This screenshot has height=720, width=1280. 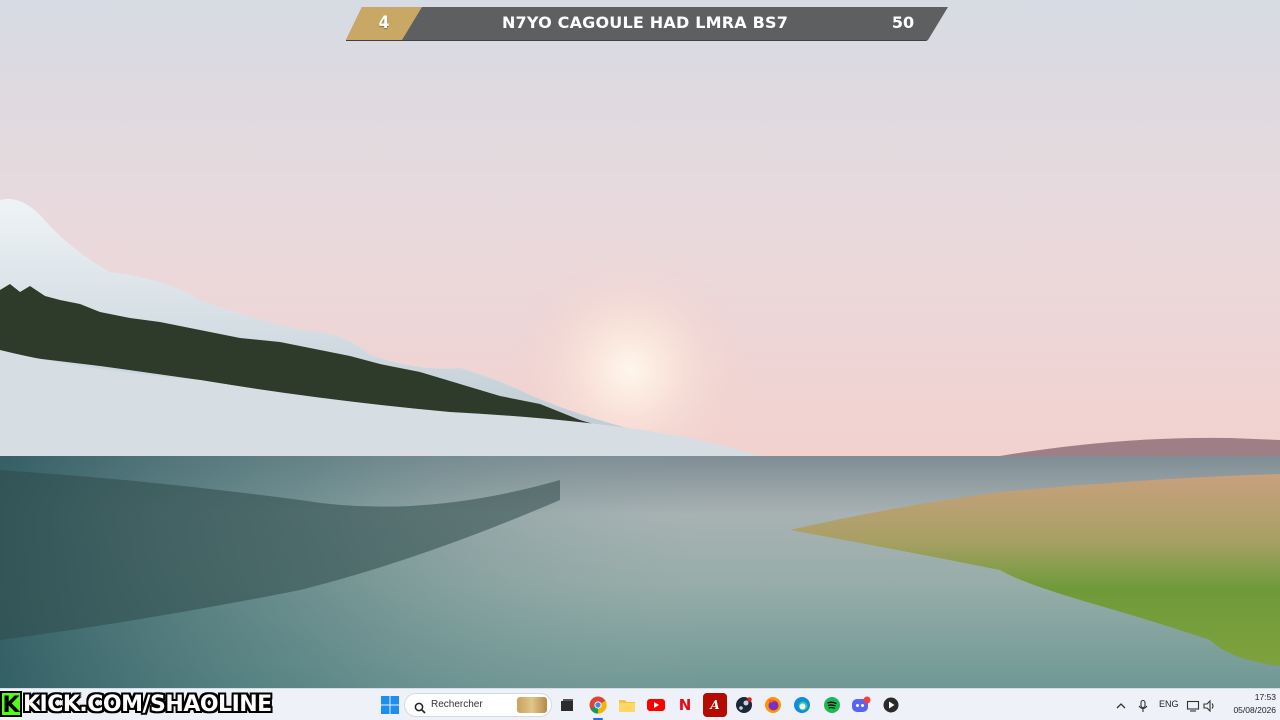 What do you see at coordinates (627, 705) in the screenshot?
I see `folder-icon` at bounding box center [627, 705].